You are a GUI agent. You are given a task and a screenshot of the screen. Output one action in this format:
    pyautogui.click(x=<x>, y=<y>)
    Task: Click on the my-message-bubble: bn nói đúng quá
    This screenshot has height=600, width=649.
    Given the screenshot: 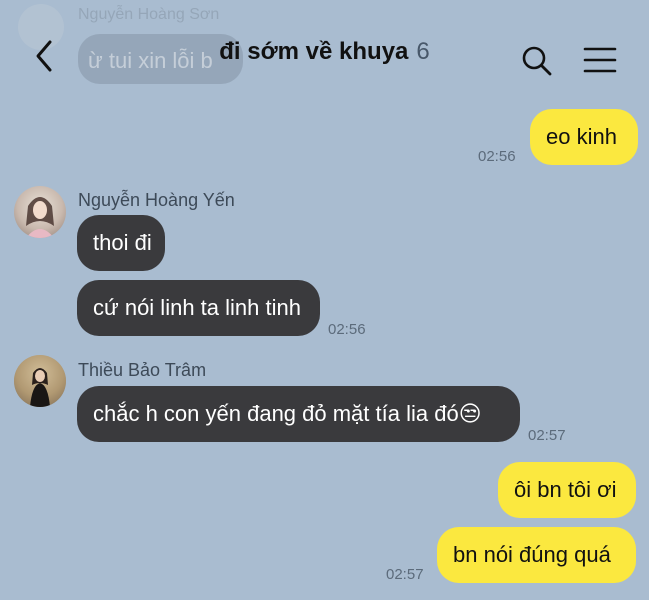 What is the action you would take?
    pyautogui.click(x=536, y=555)
    